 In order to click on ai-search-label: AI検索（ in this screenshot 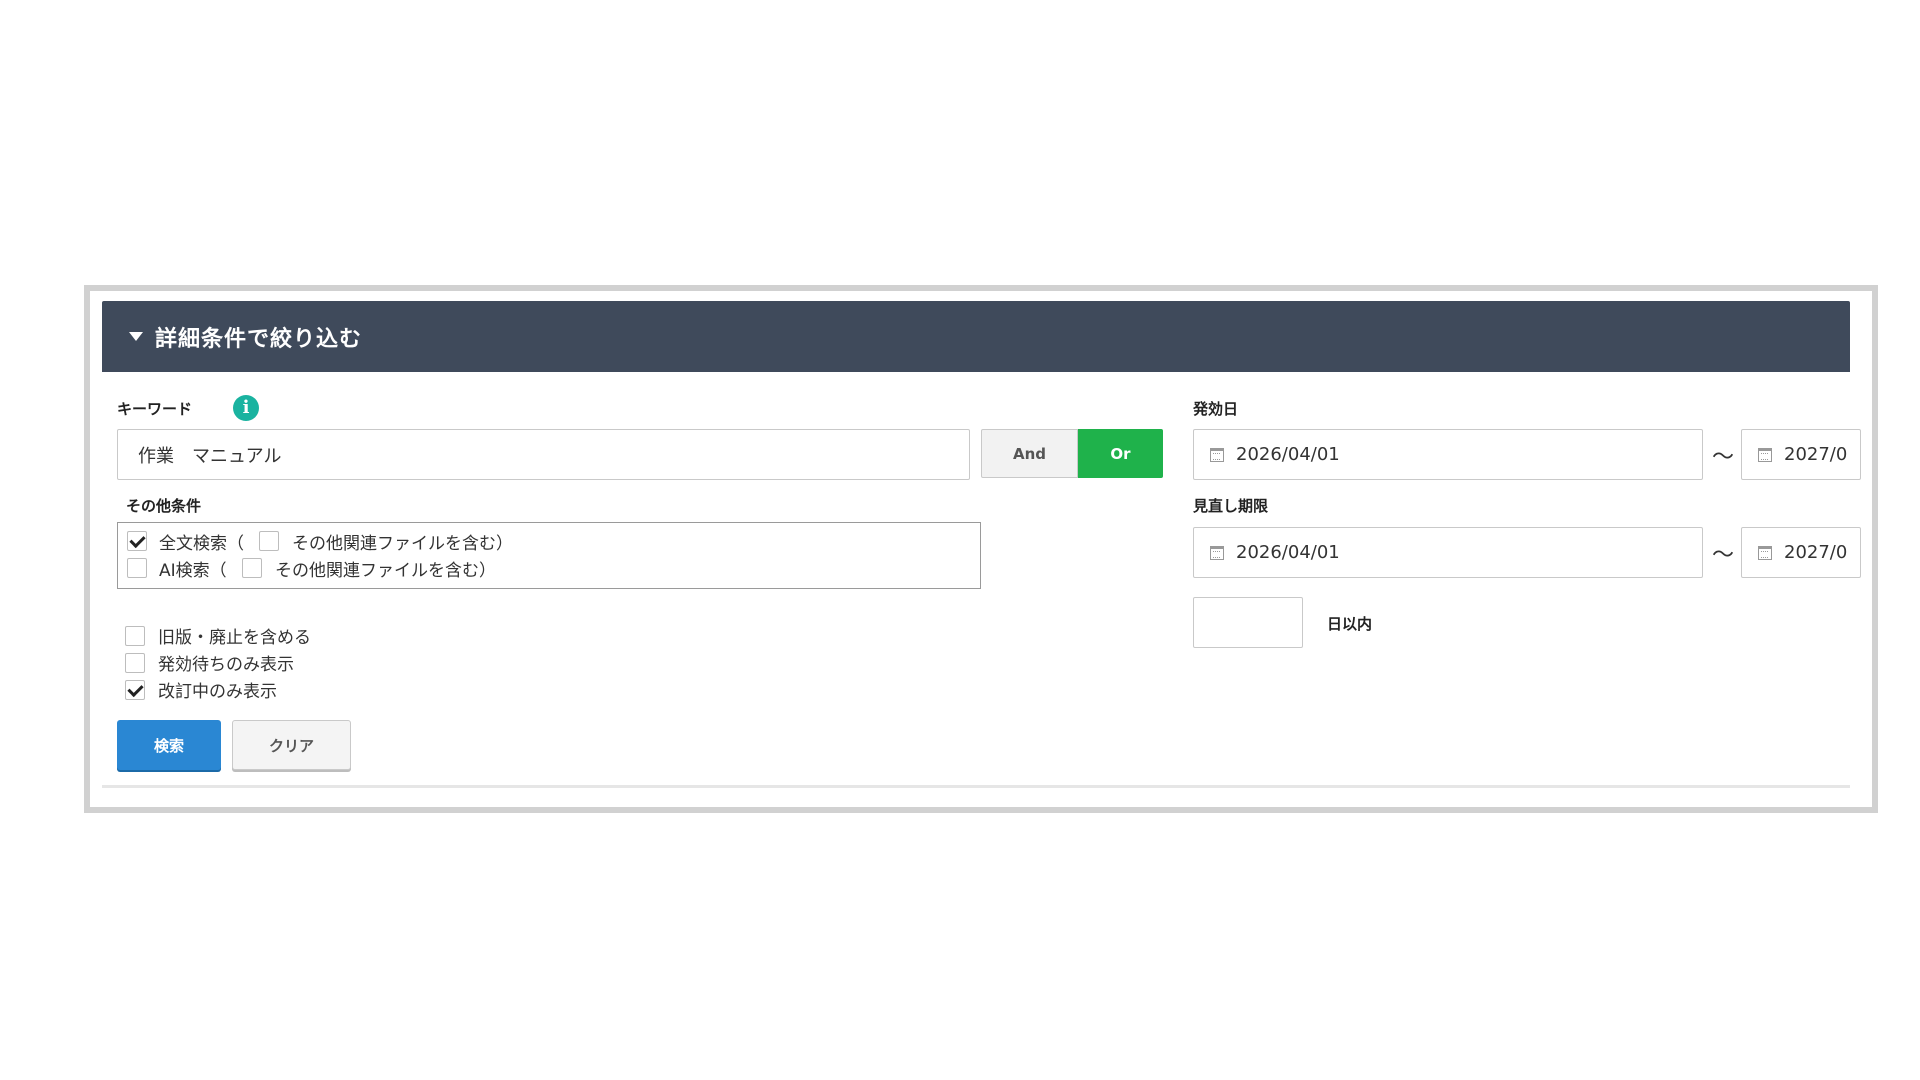, I will do `click(193, 571)`.